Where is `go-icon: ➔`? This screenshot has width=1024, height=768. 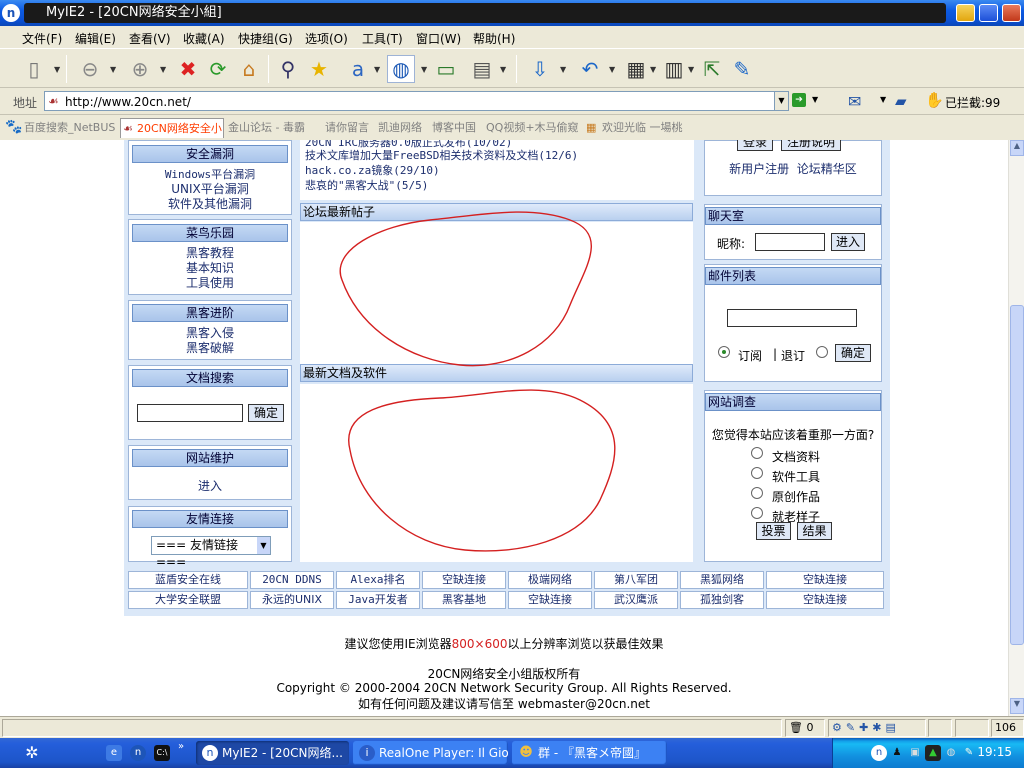 go-icon: ➔ is located at coordinates (799, 100).